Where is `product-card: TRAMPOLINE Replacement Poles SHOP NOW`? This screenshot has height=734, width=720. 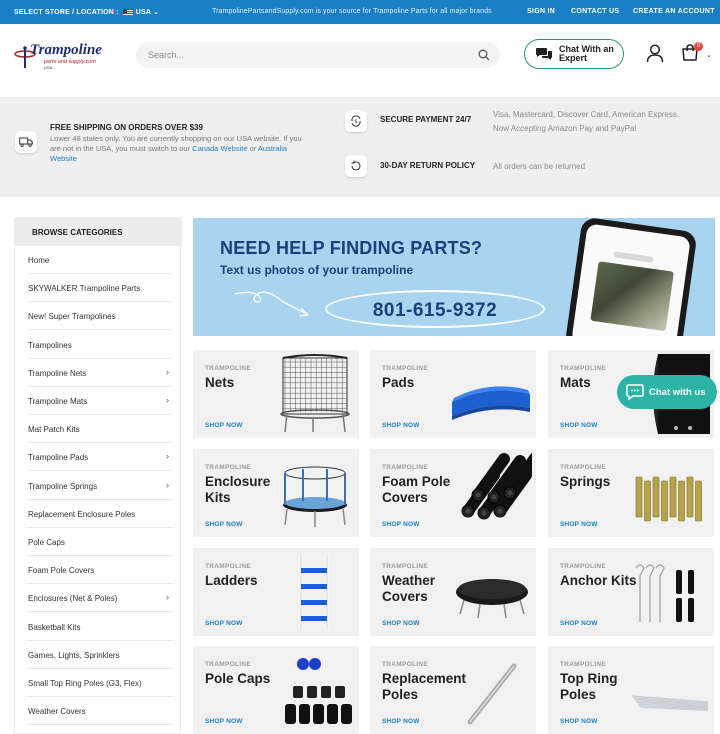
product-card: TRAMPOLINE Replacement Poles SHOP NOW is located at coordinates (453, 690).